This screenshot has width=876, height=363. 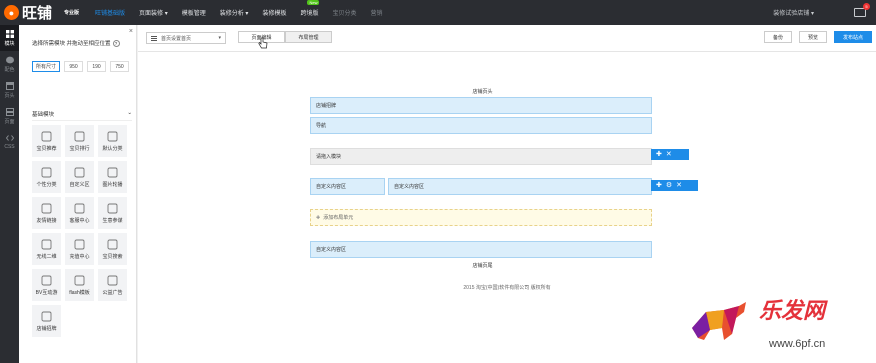 I want to click on leftbar-item-colors: 配色, so click(x=9, y=64).